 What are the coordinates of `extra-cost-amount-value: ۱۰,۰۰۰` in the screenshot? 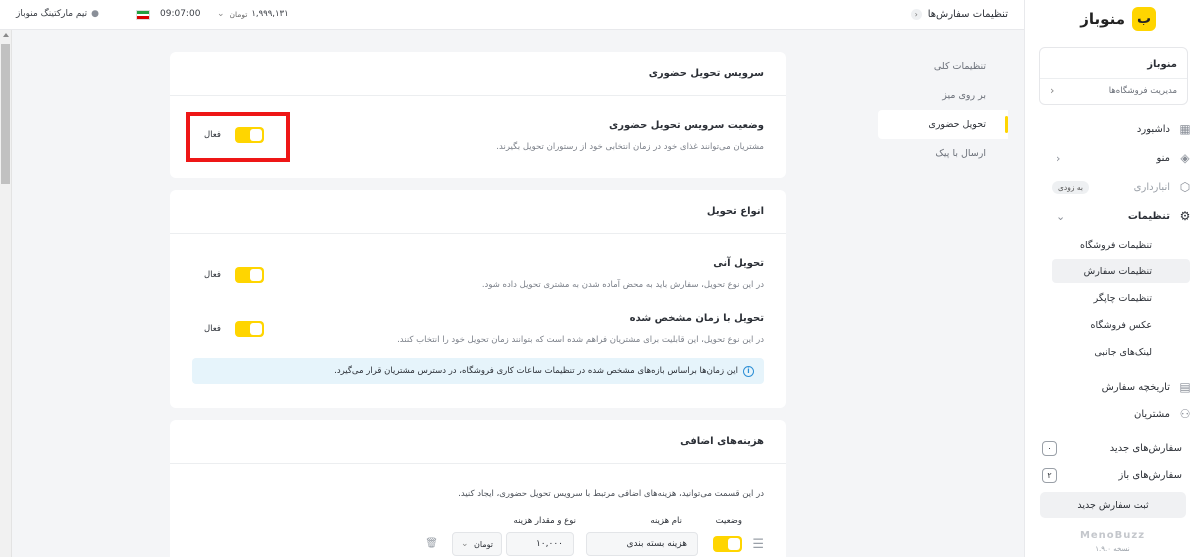 It's located at (549, 544).